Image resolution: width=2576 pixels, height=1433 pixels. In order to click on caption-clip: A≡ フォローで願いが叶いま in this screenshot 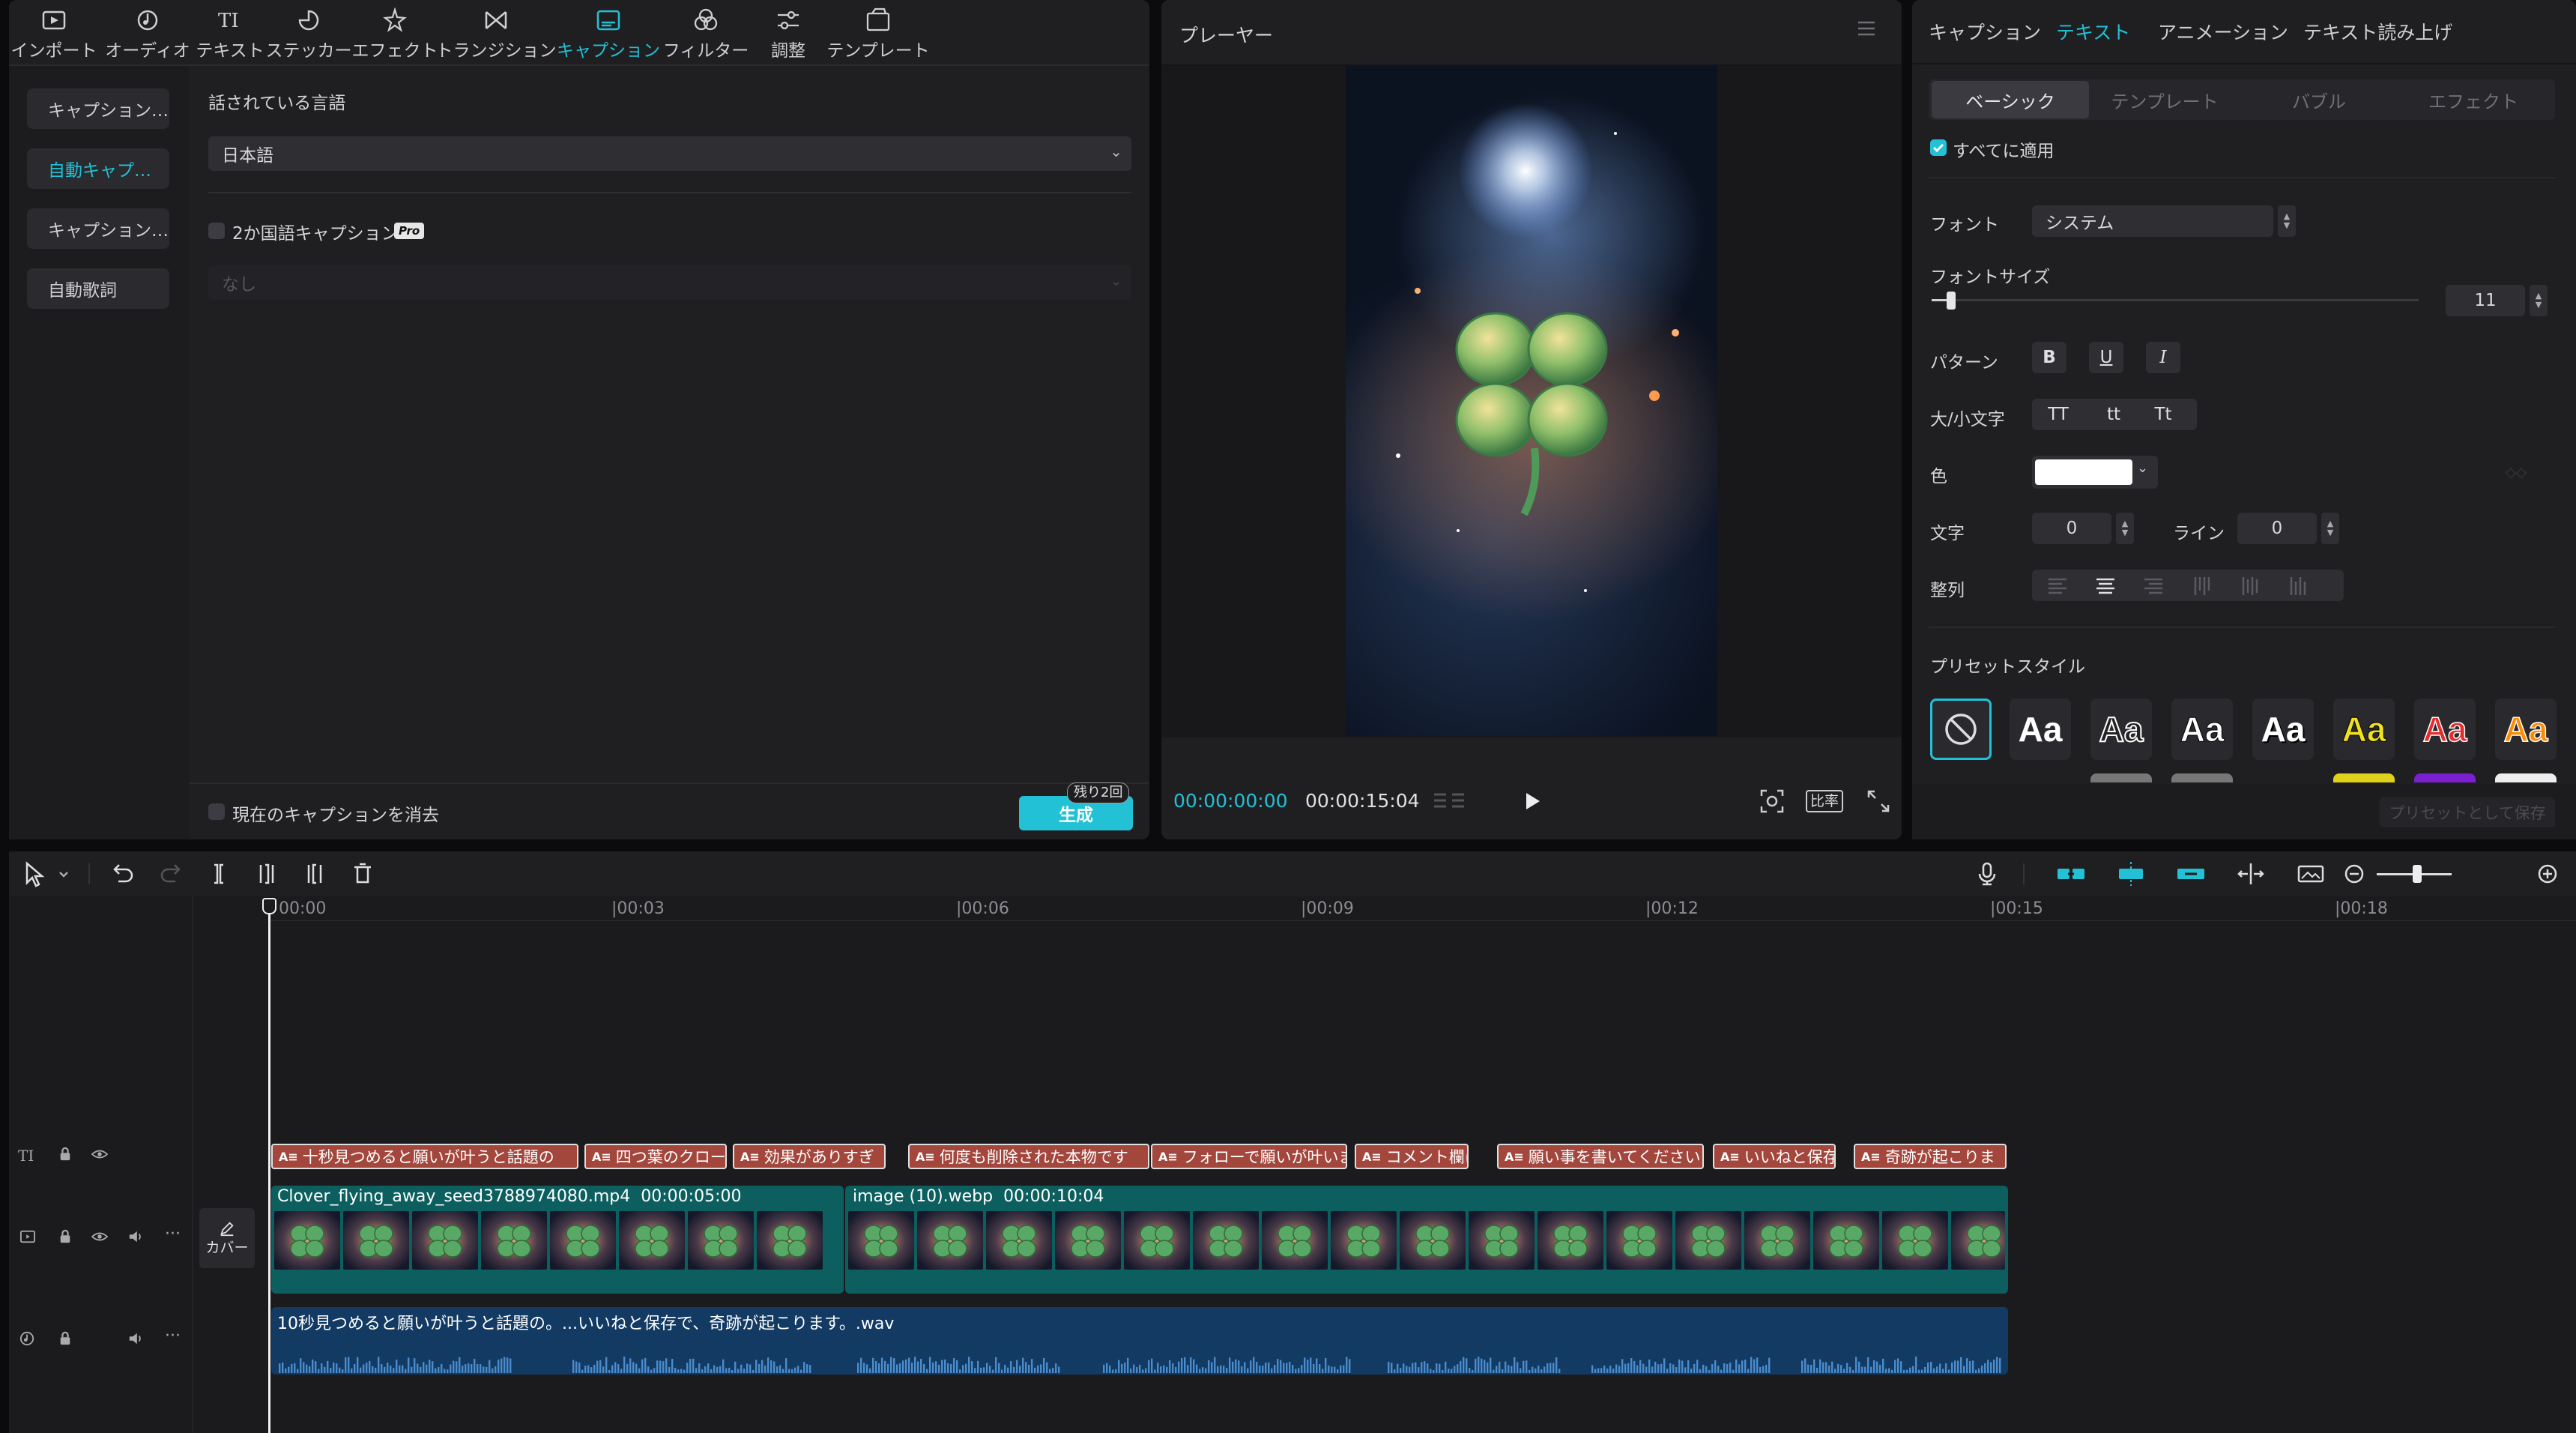, I will do `click(1249, 1156)`.